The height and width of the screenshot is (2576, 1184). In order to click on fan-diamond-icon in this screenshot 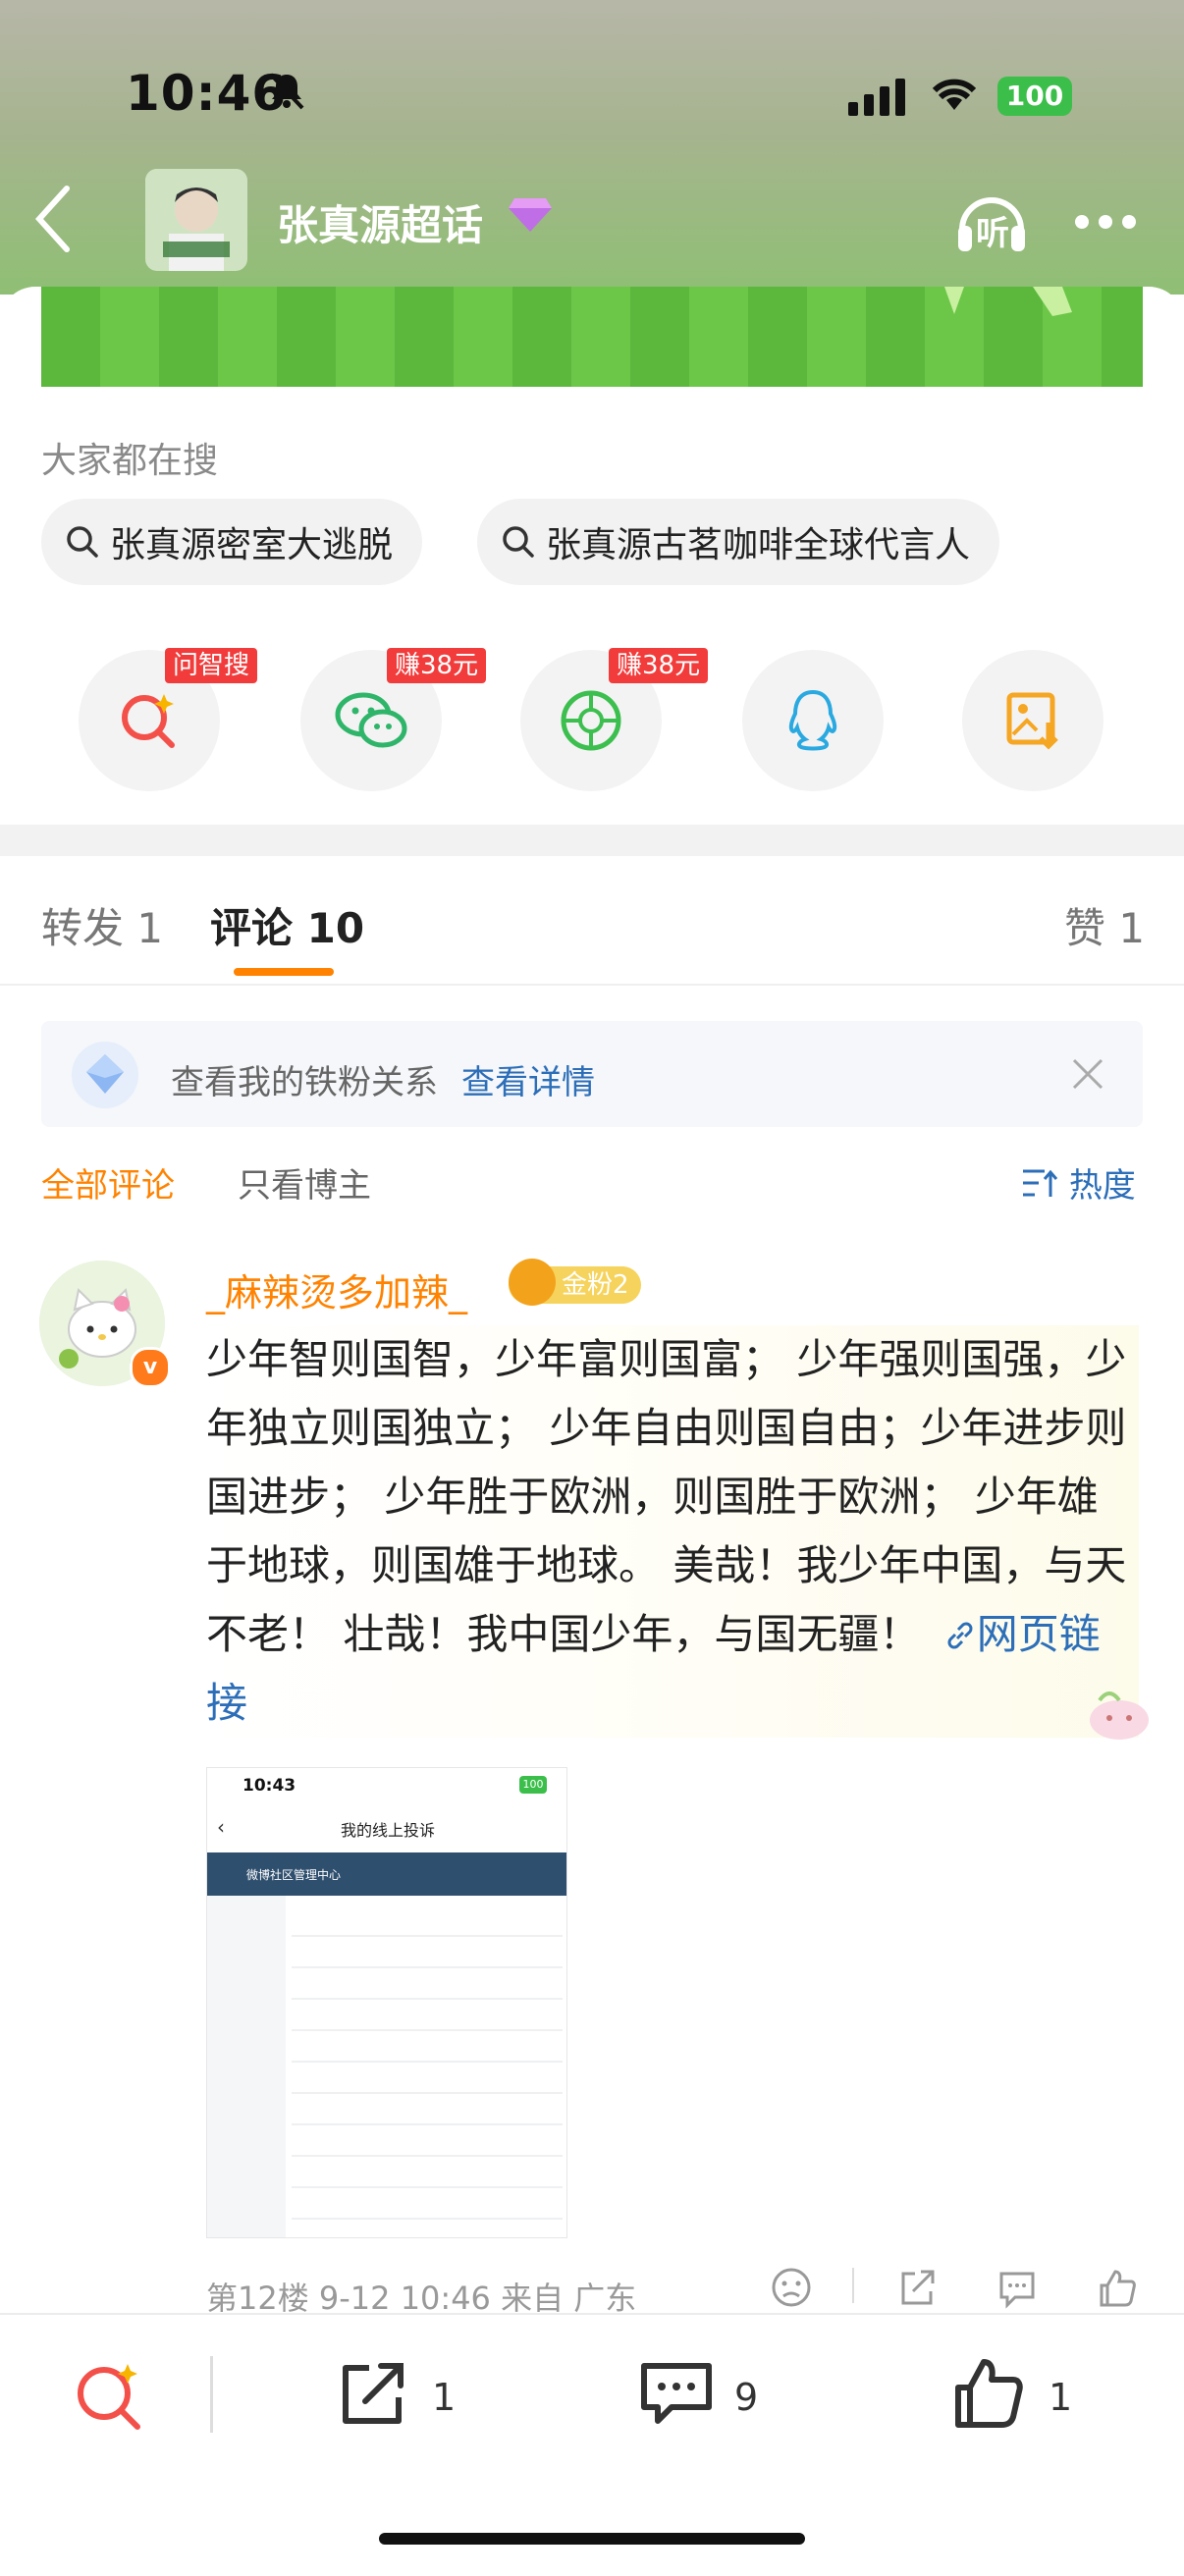, I will do `click(105, 1075)`.